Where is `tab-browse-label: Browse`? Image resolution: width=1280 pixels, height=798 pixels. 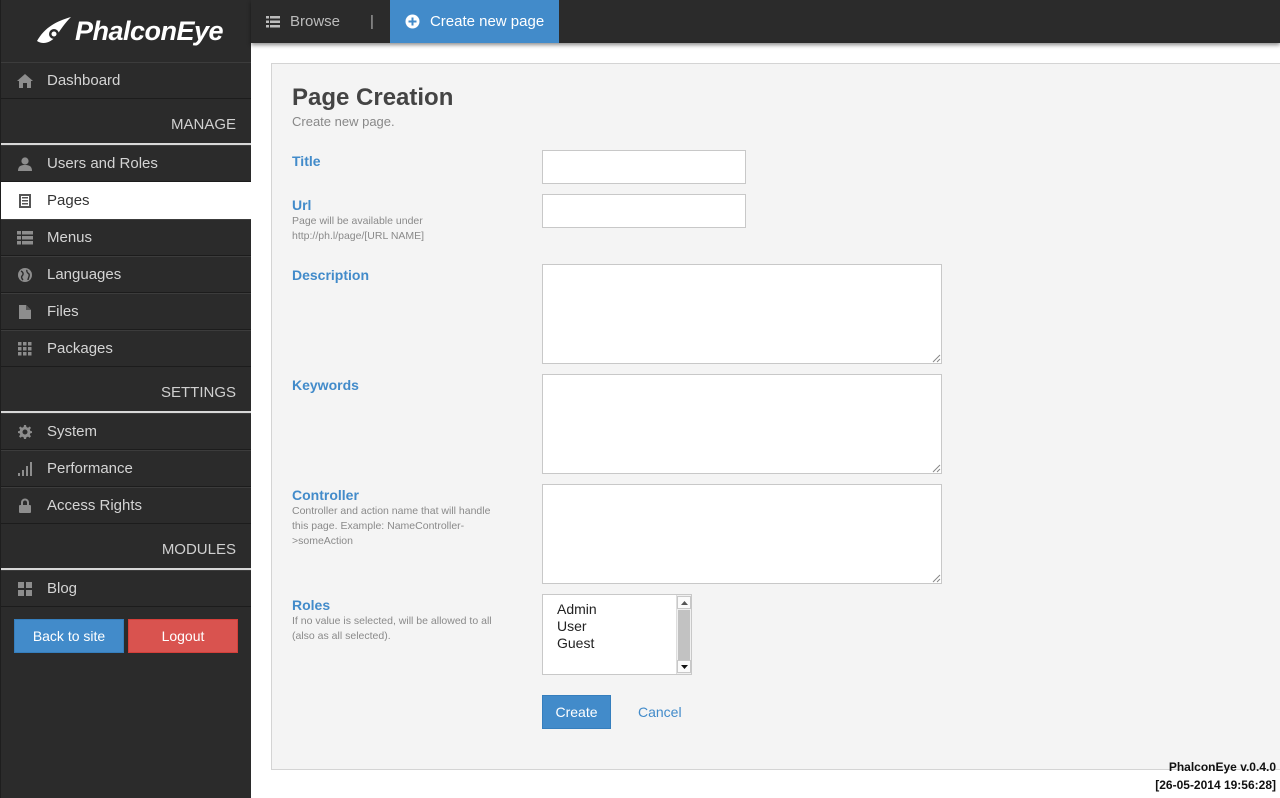
tab-browse-label: Browse is located at coordinates (315, 21).